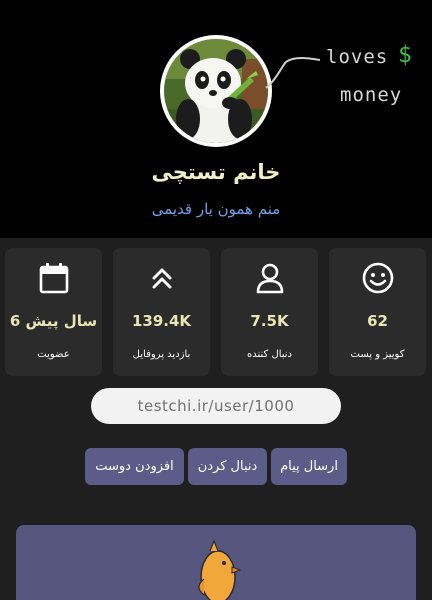 The width and height of the screenshot is (432, 600). I want to click on stat-card-membership: 6 سال پیش عضویت, so click(53, 312).